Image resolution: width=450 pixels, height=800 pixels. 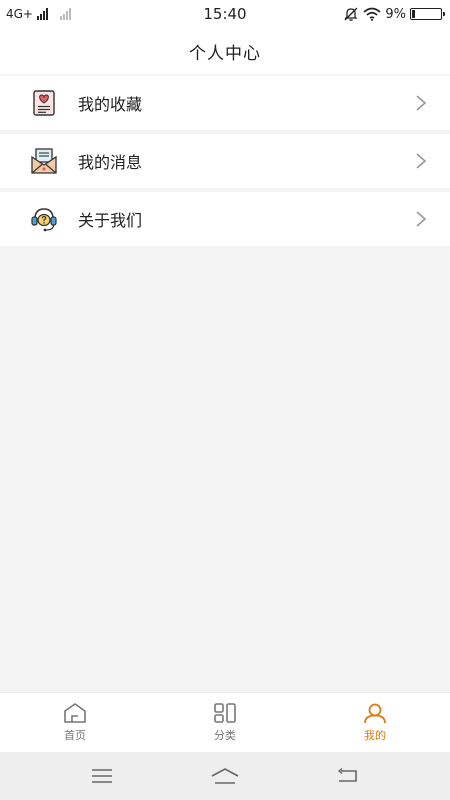 I want to click on system-home-button, so click(x=225, y=776).